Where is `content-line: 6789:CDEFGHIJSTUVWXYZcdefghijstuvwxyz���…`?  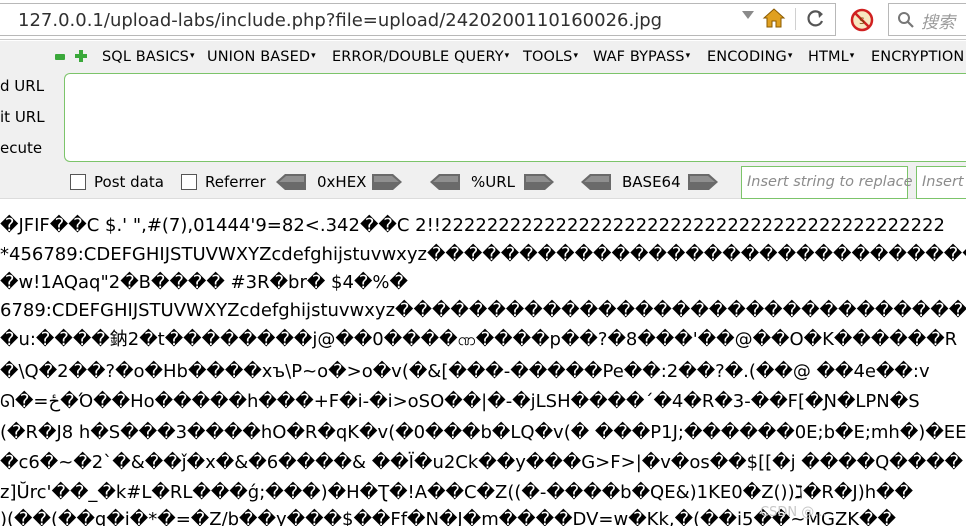 content-line: 6789:CDEFGHIJSTUVWXYZcdefghijstuvwxyz���… is located at coordinates (483, 310).